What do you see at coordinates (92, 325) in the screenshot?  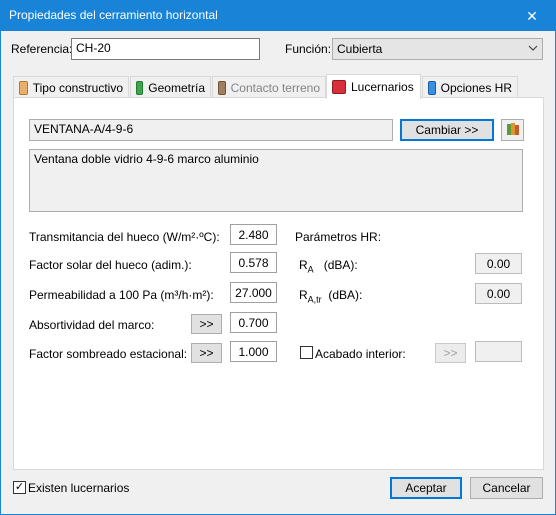 I see `absortividad-label: Absortividad del marco:` at bounding box center [92, 325].